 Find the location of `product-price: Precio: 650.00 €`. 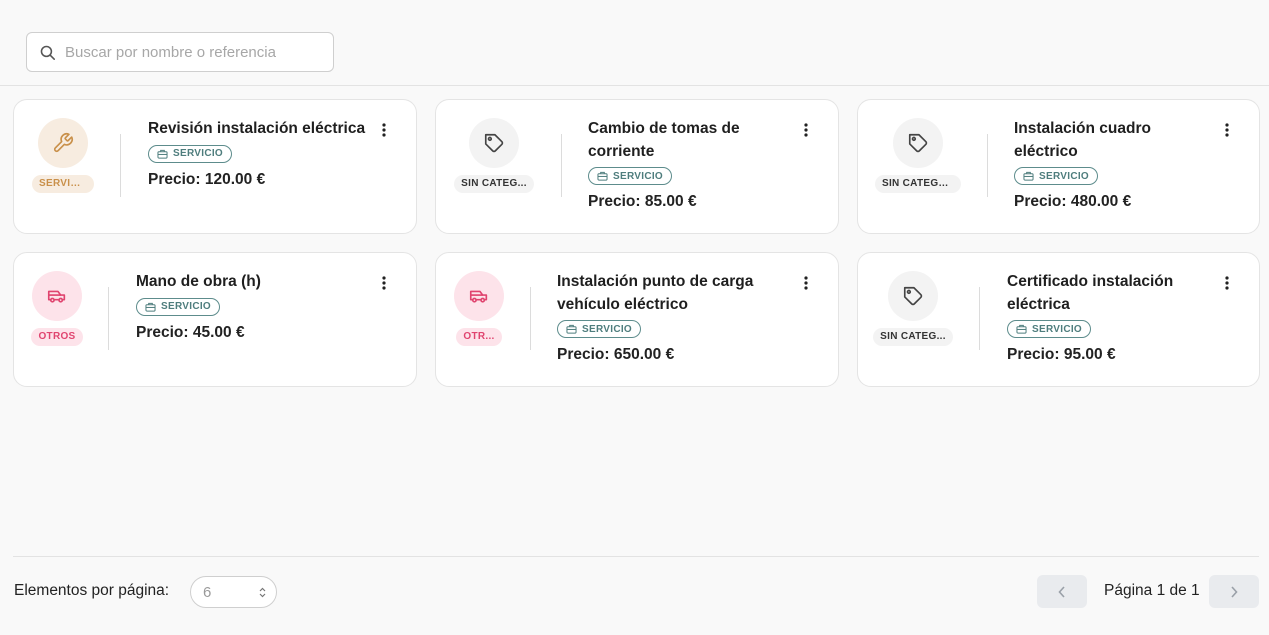

product-price: Precio: 650.00 € is located at coordinates (616, 354).